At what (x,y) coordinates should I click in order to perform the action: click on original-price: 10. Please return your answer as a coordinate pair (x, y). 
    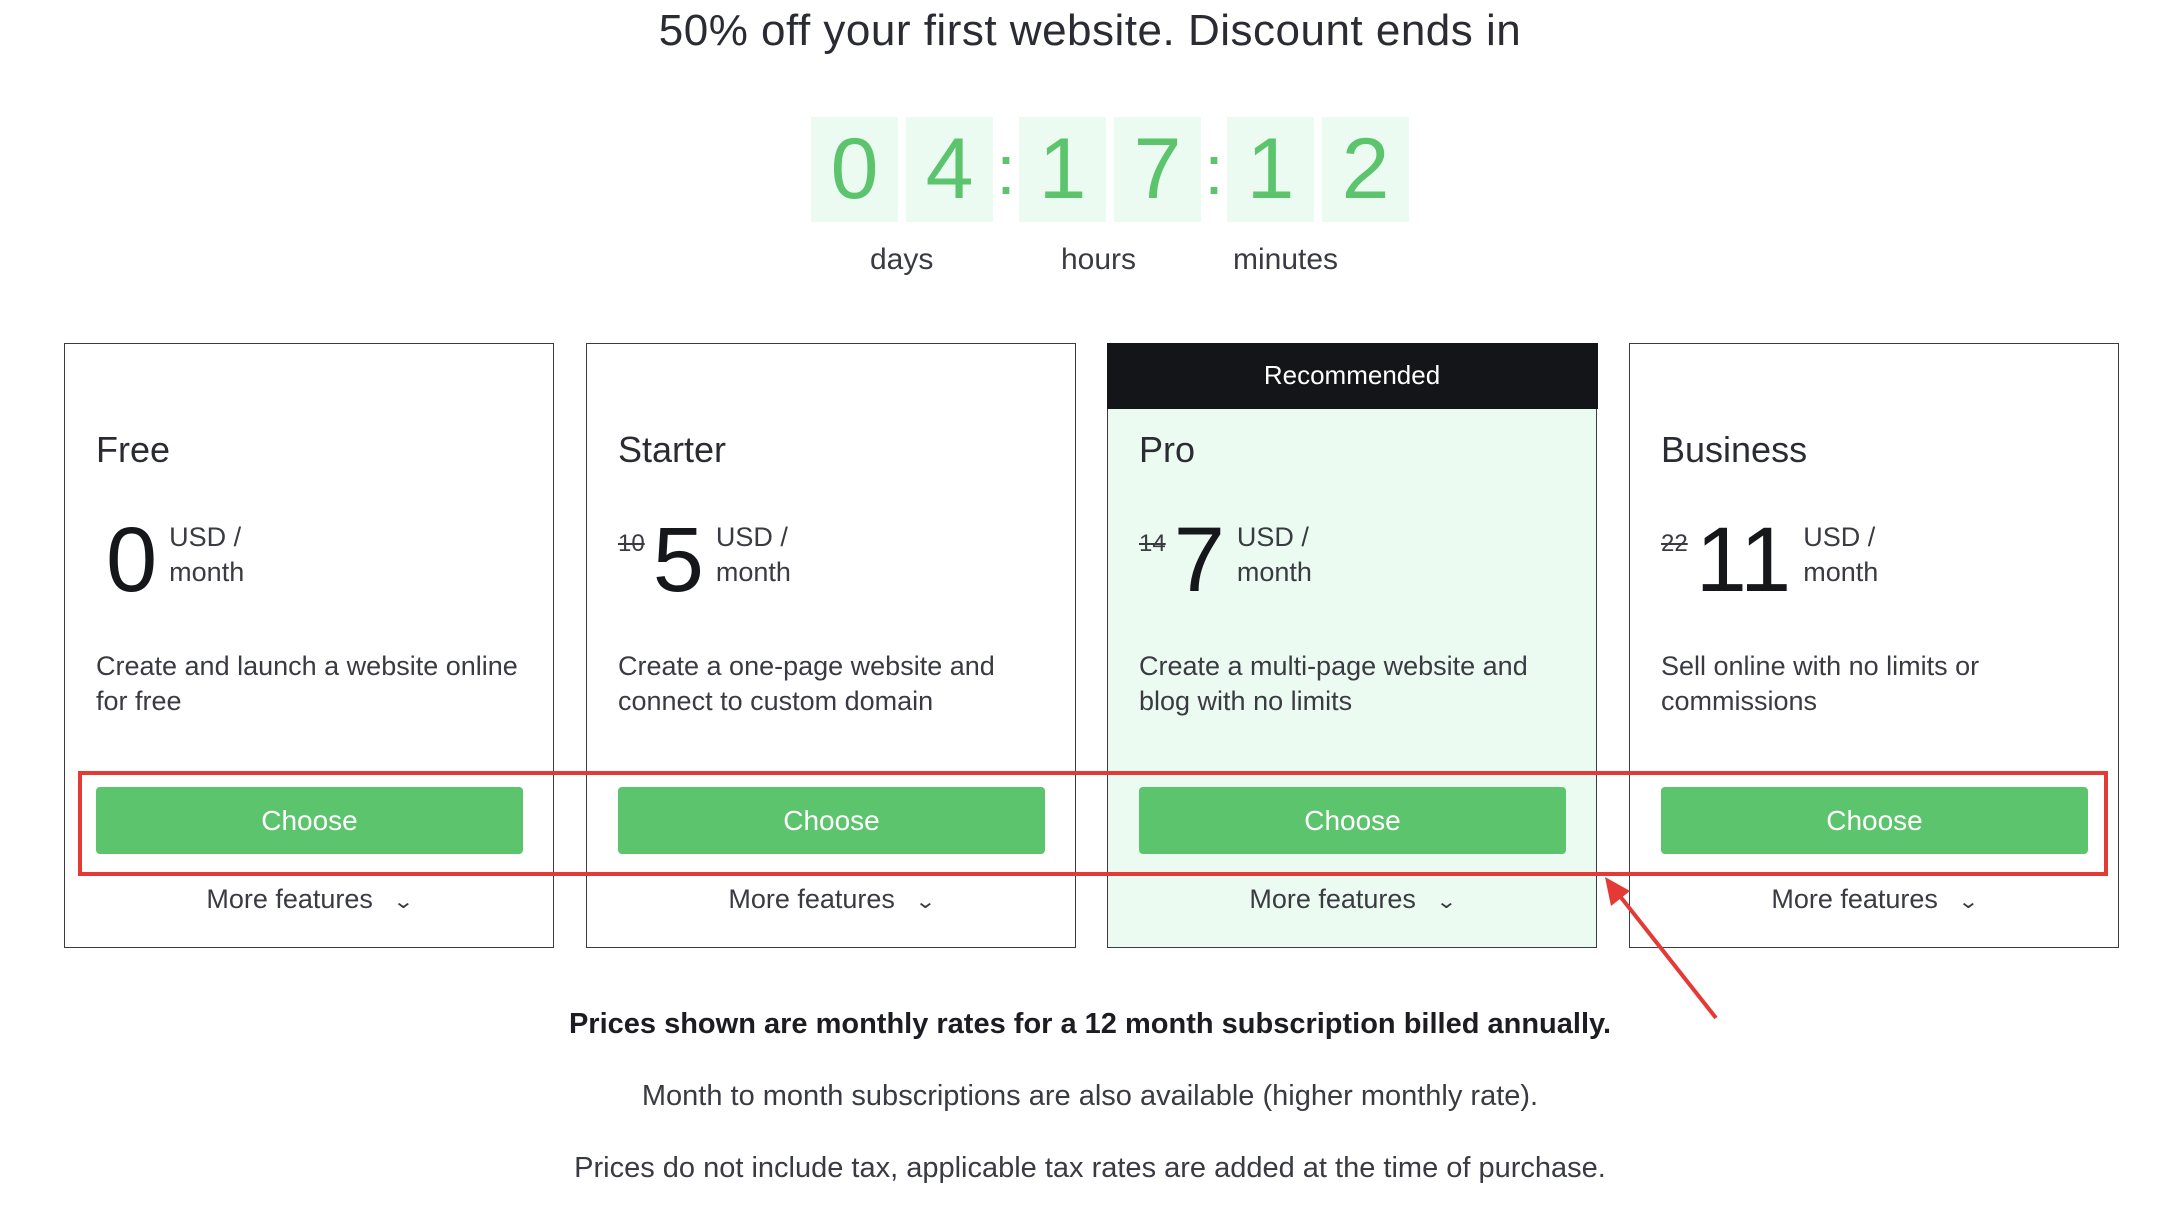
    Looking at the image, I should click on (631, 543).